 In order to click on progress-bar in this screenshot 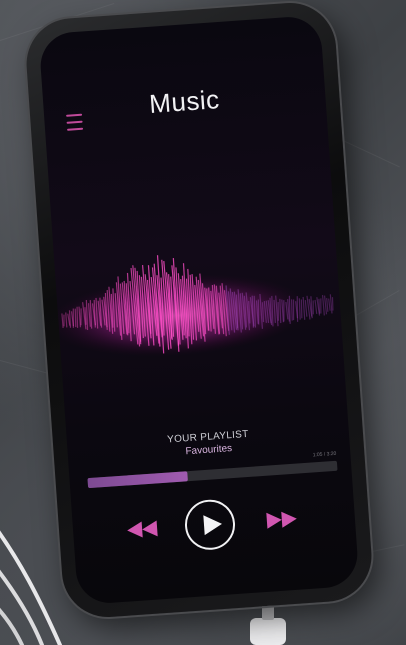, I will do `click(212, 474)`.